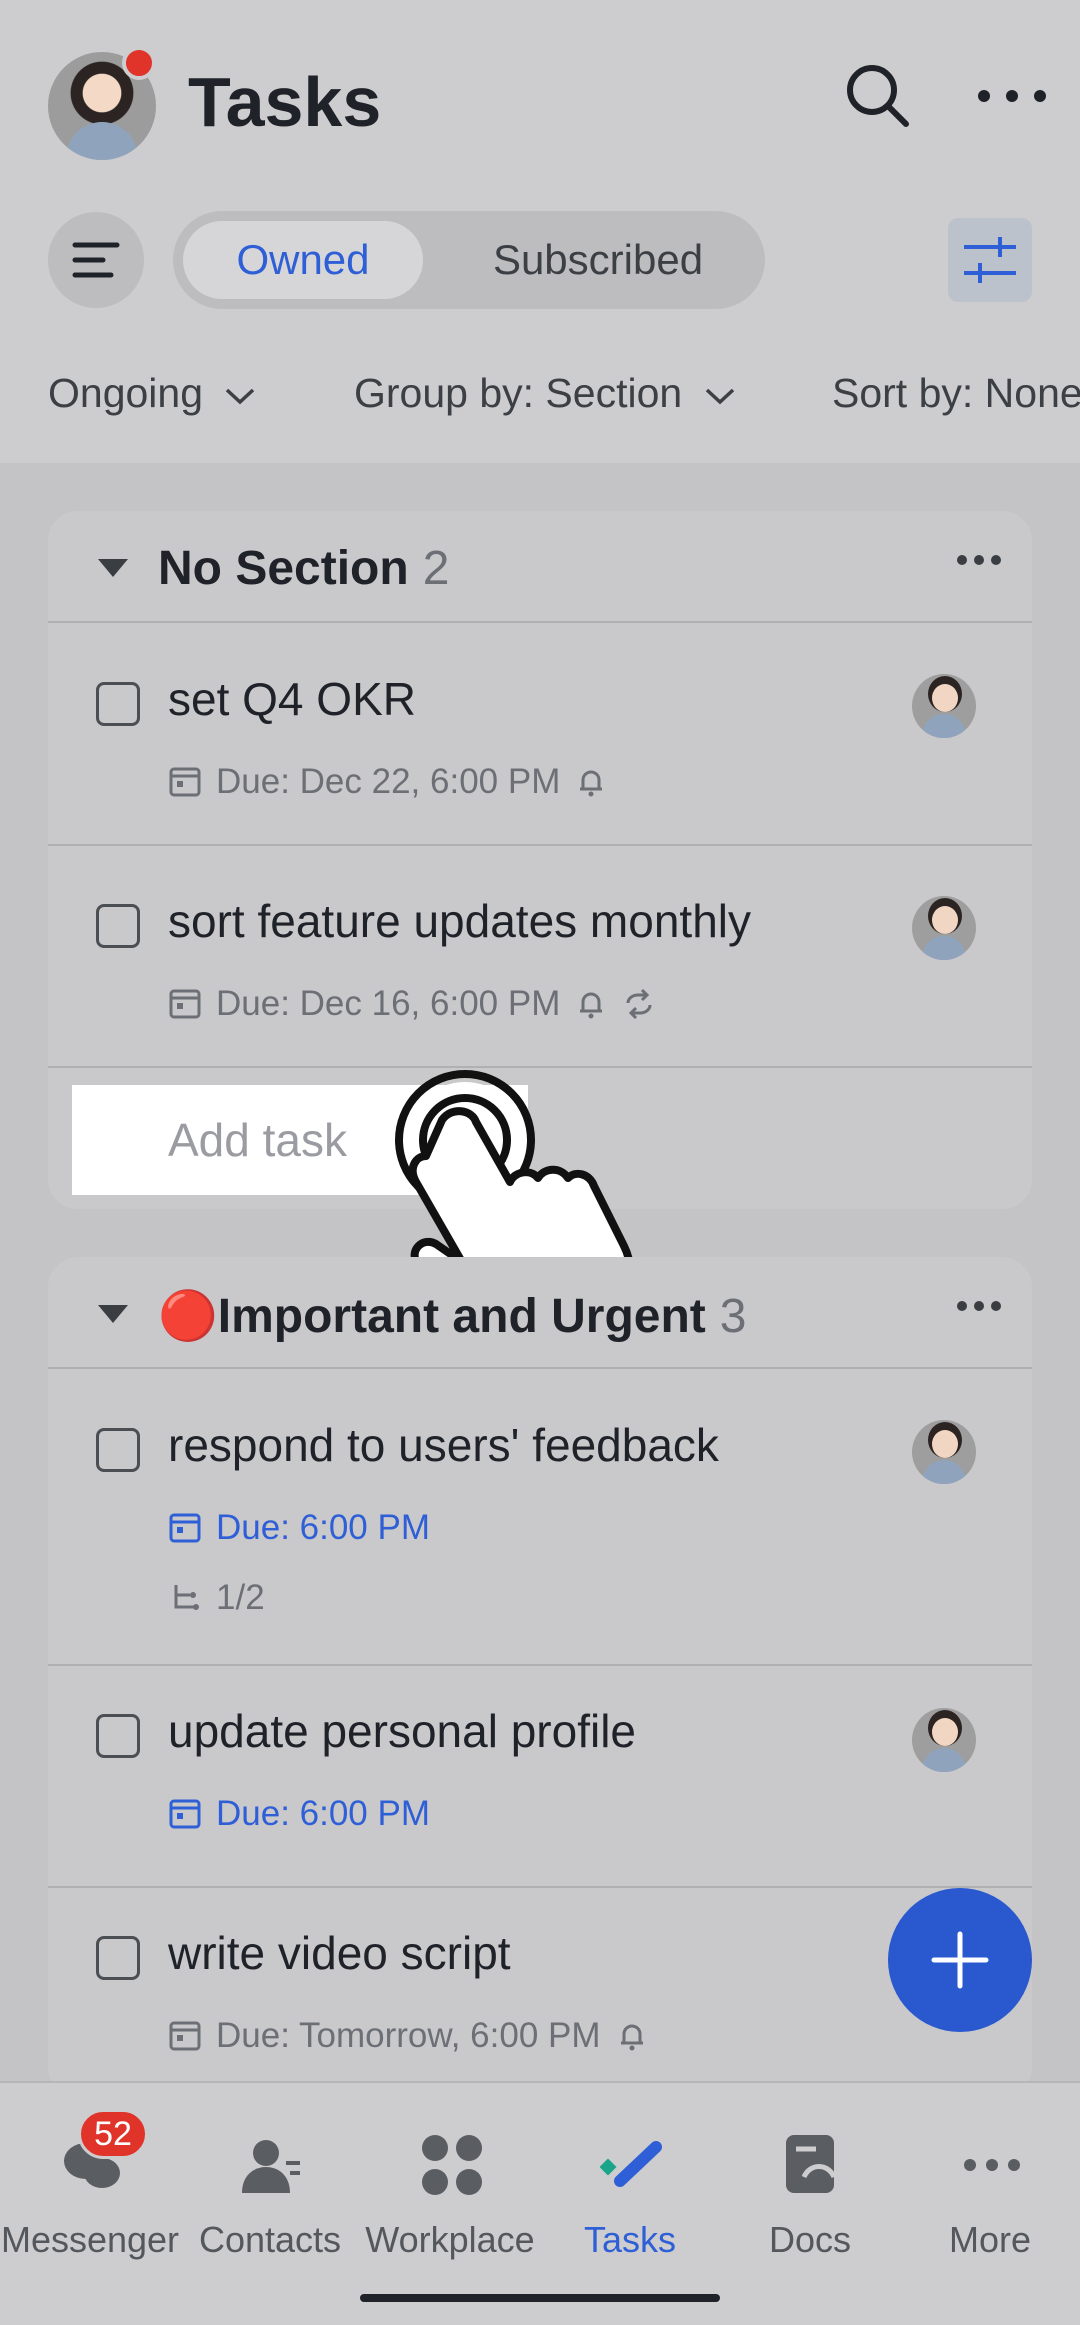 The image size is (1080, 2325). I want to click on nav-label: Messenger, so click(90, 2239).